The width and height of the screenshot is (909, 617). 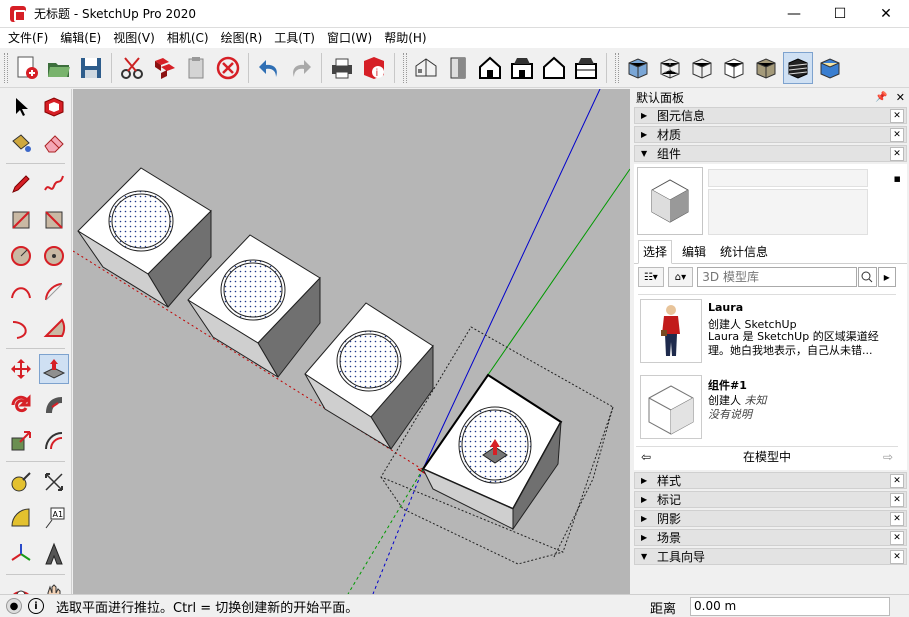 I want to click on back-edges-style-icon, so click(x=670, y=68).